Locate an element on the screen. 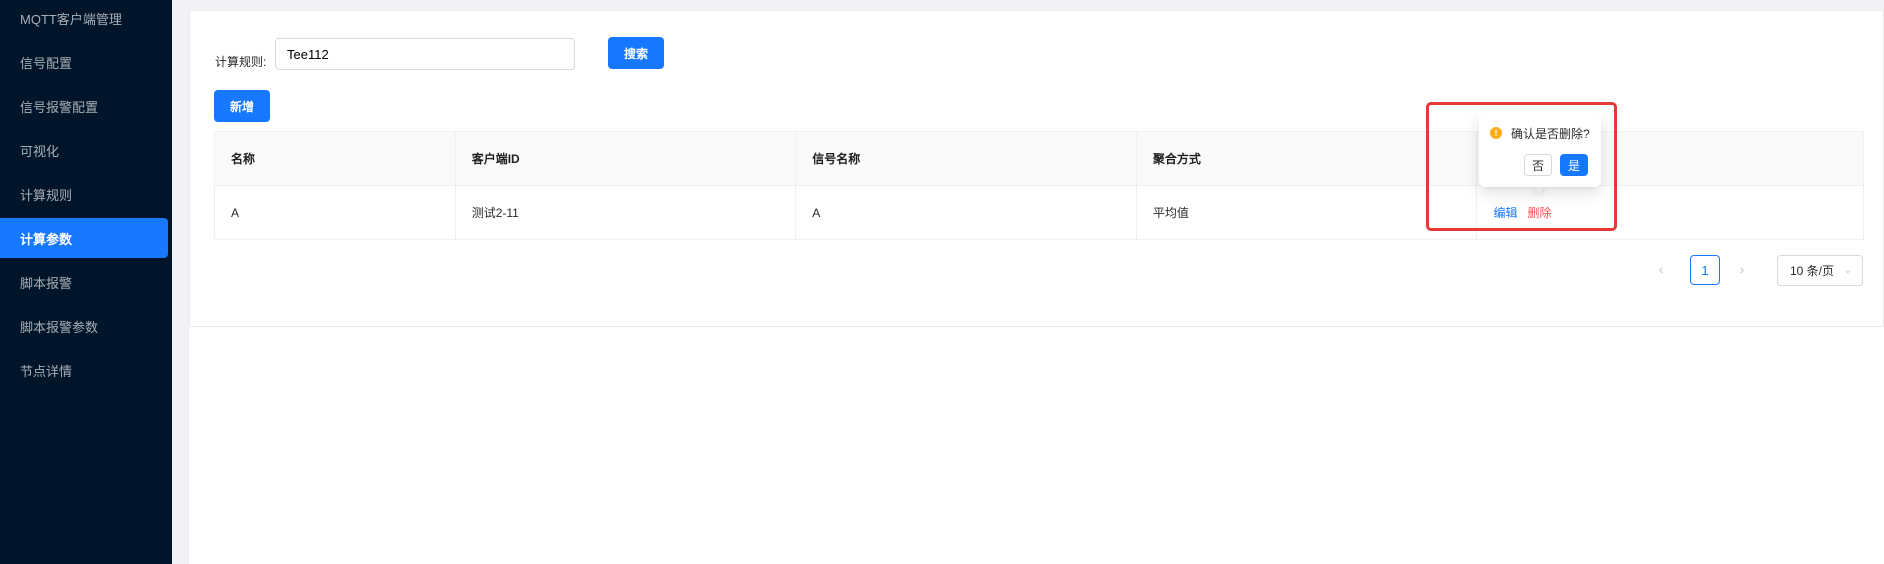 The image size is (1884, 564). cell-signal-name: A is located at coordinates (966, 212).